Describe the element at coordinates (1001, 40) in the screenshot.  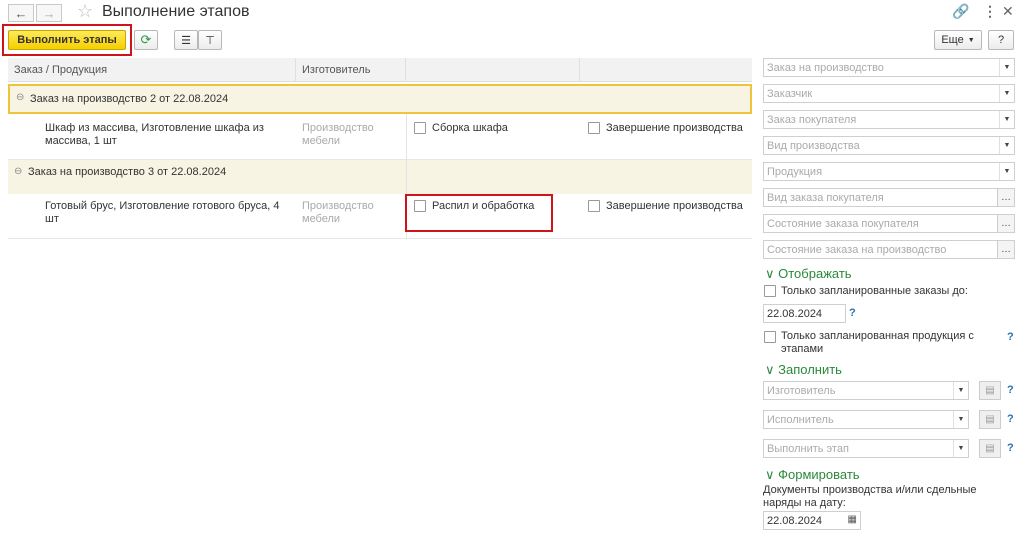
I see `help-button: ?` at that location.